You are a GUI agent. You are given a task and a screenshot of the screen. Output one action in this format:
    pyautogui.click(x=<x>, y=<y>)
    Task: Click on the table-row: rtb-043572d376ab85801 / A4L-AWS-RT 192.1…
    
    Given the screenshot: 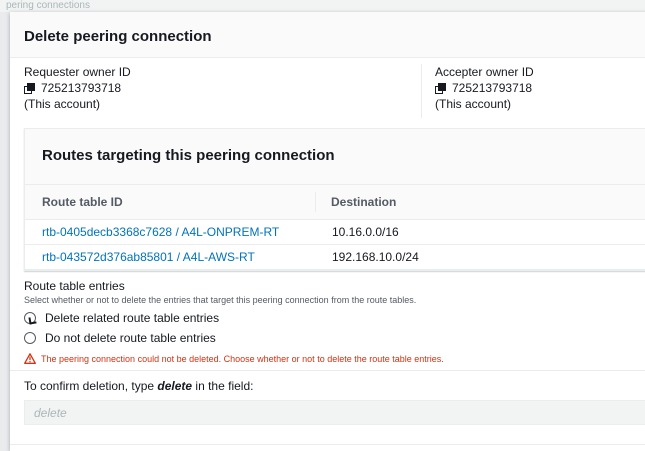 What is the action you would take?
    pyautogui.click(x=335, y=257)
    